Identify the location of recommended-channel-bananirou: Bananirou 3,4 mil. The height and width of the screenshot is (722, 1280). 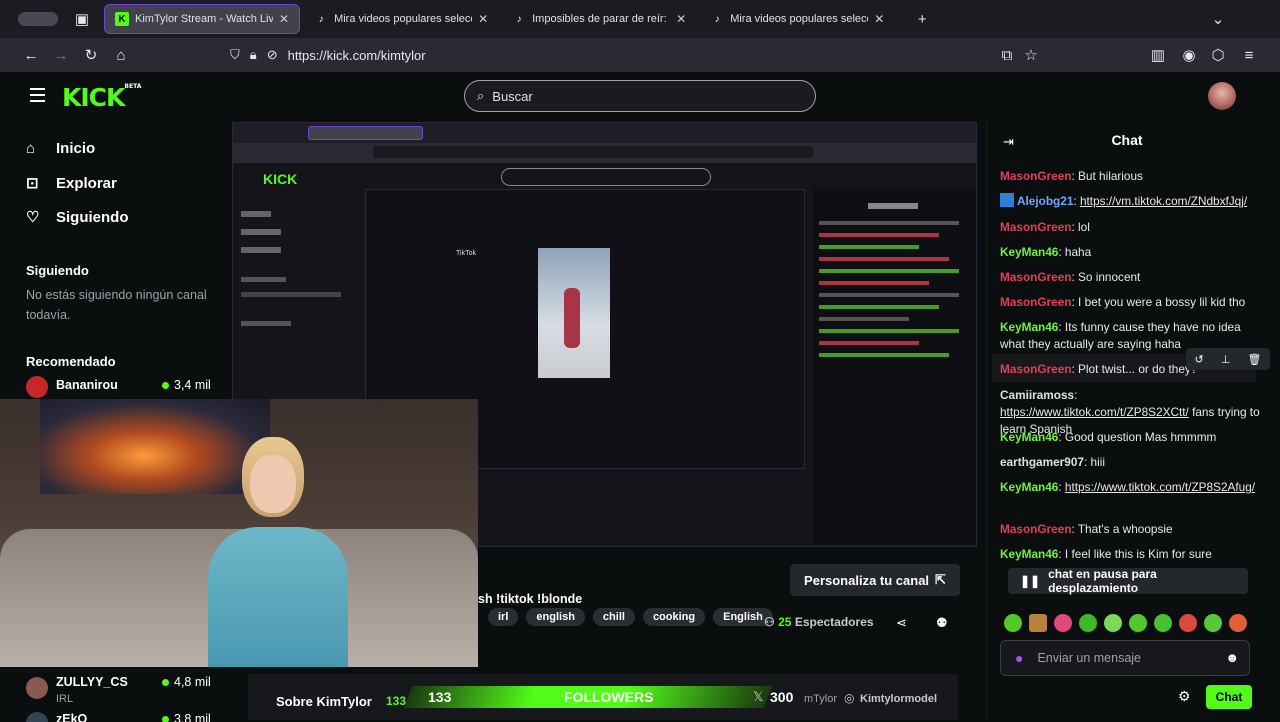
(121, 387).